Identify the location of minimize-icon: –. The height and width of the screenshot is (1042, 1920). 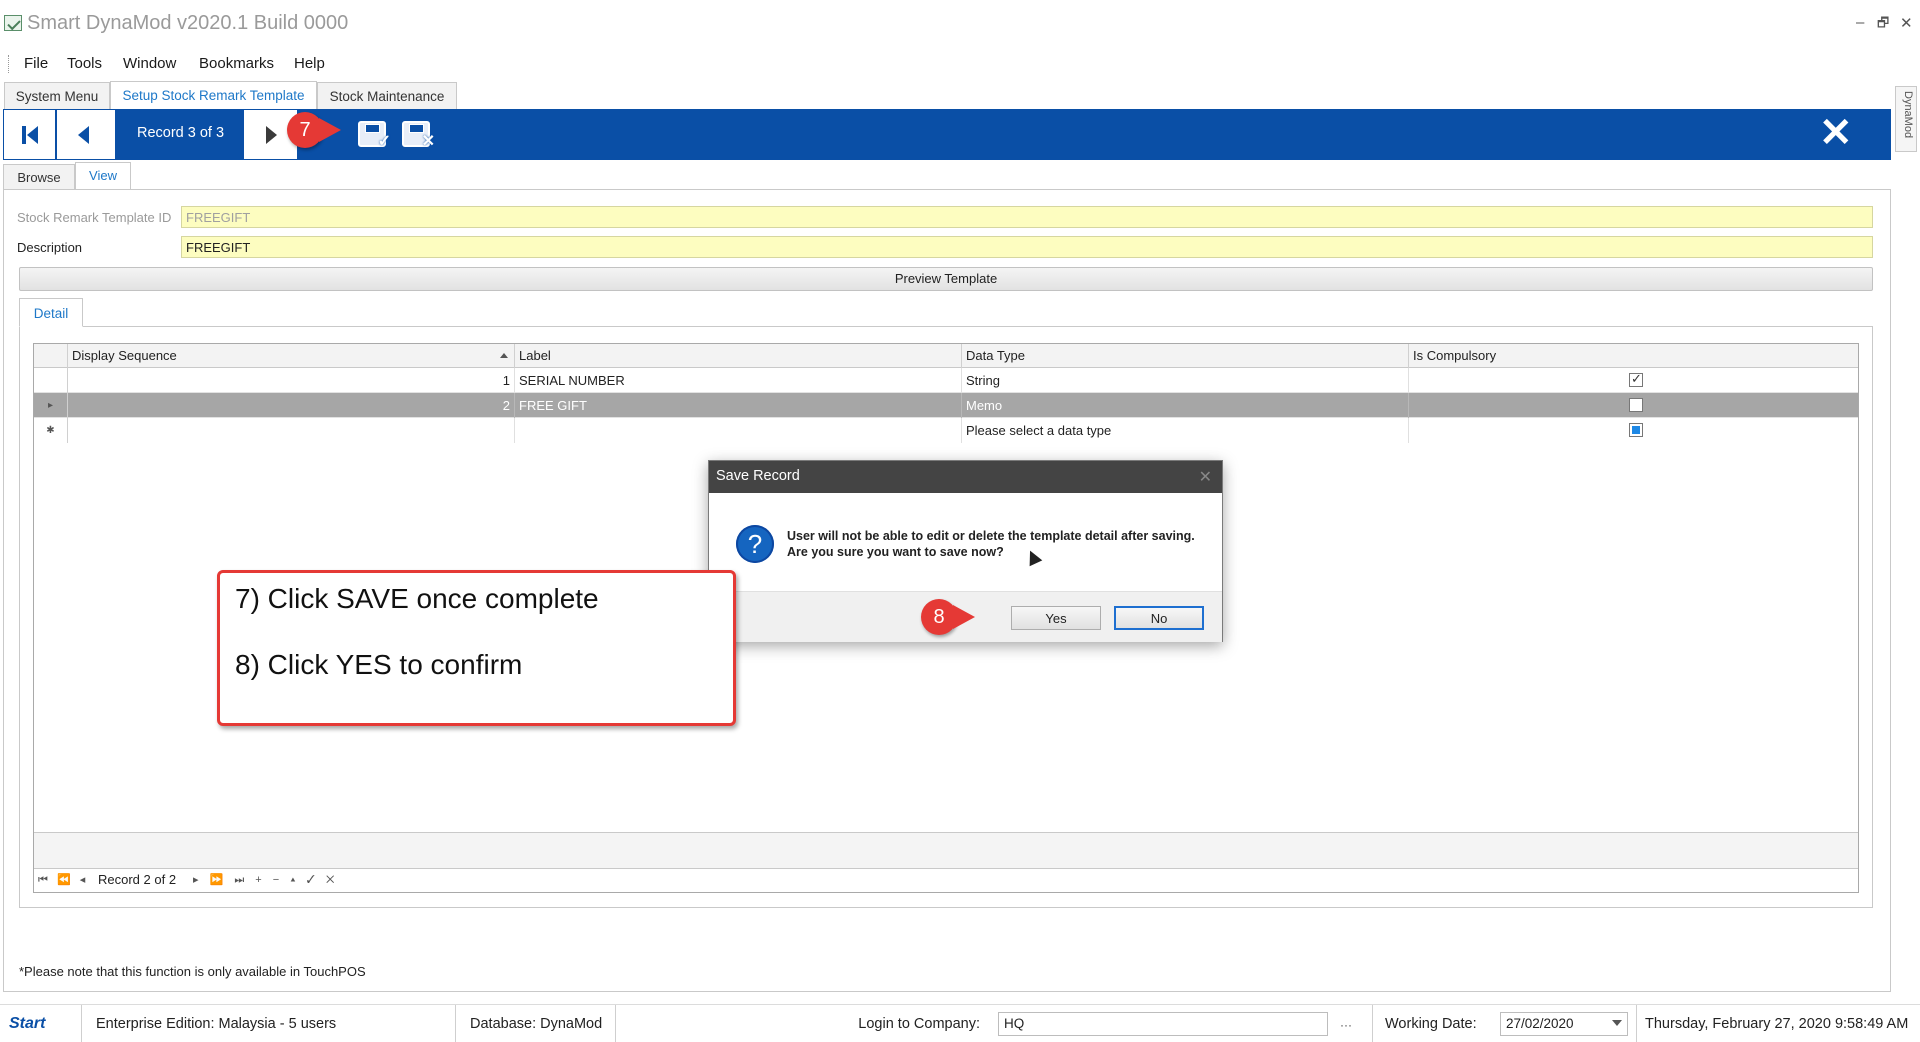
(1860, 22).